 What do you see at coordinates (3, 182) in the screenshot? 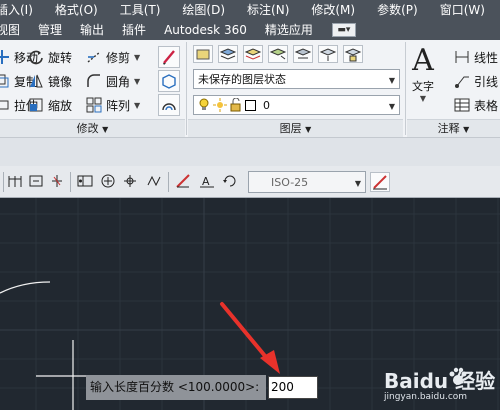
I see `toolbar-grip` at bounding box center [3, 182].